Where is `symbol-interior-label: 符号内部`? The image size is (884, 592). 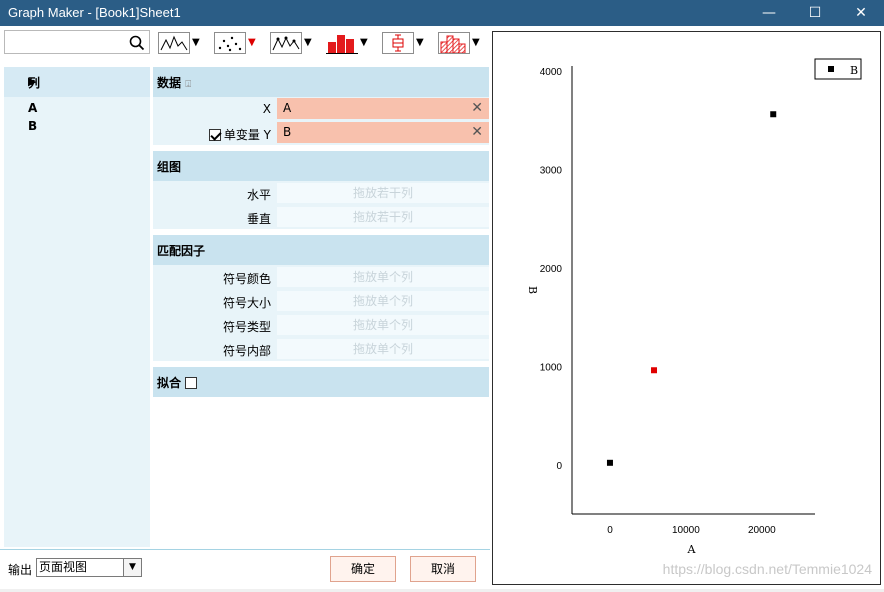 symbol-interior-label: 符号内部 is located at coordinates (246, 351).